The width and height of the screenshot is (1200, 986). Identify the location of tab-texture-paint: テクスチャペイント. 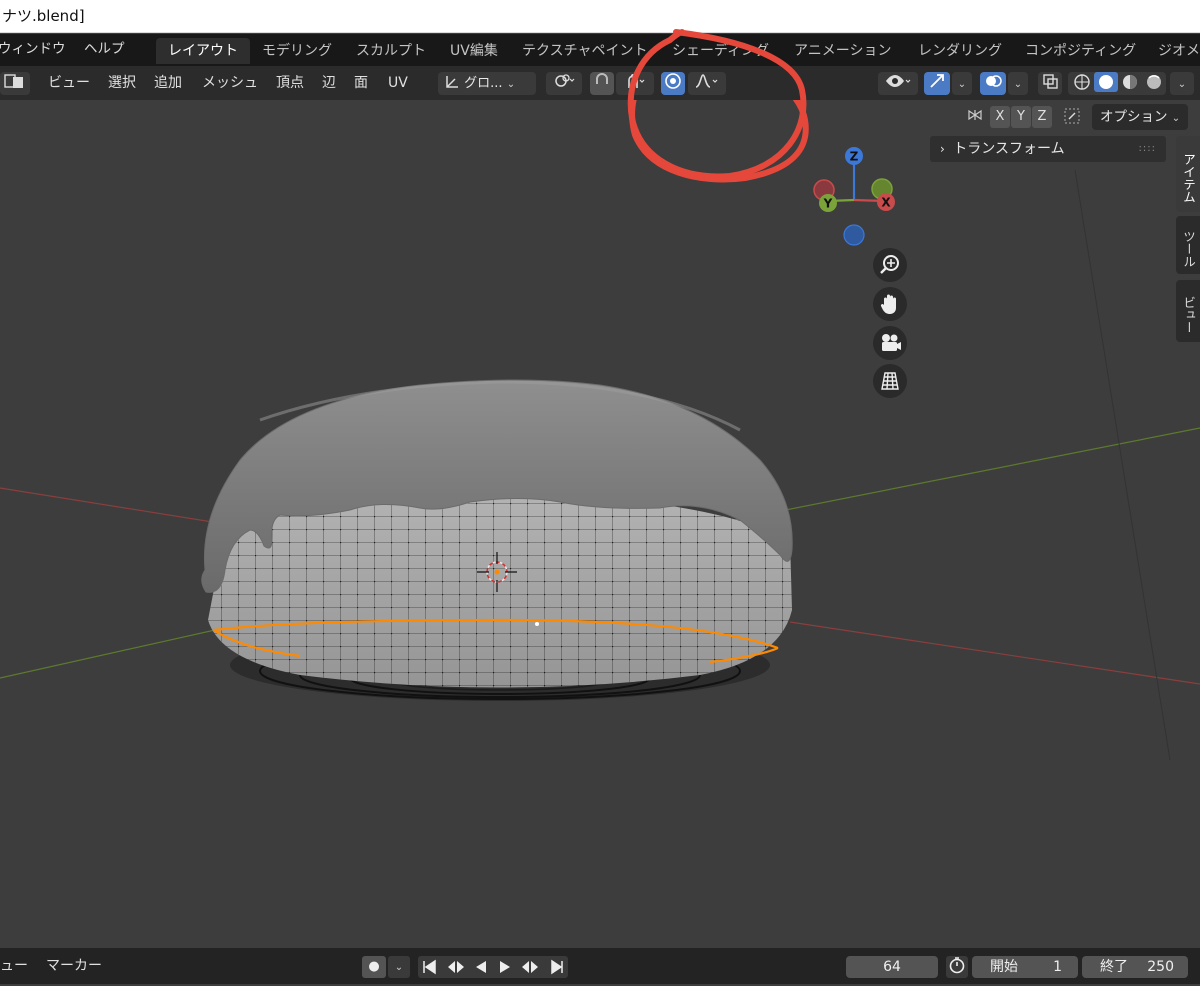
(584, 51).